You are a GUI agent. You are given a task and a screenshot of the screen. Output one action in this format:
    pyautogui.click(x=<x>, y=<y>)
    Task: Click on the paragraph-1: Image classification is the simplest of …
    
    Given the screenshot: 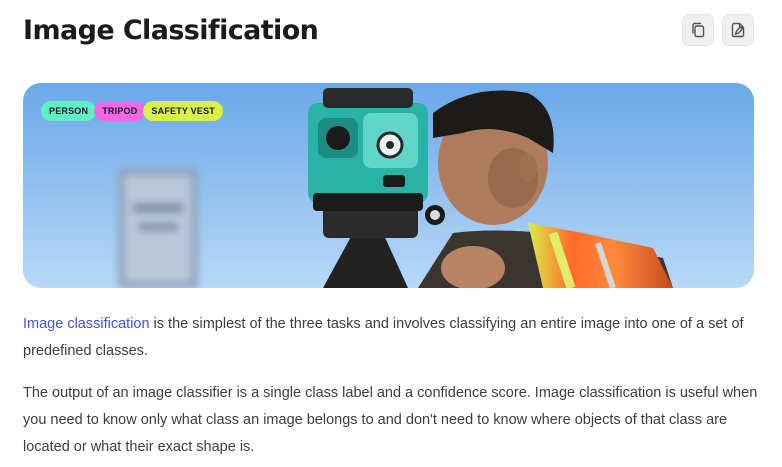 What is the action you would take?
    pyautogui.click(x=390, y=338)
    